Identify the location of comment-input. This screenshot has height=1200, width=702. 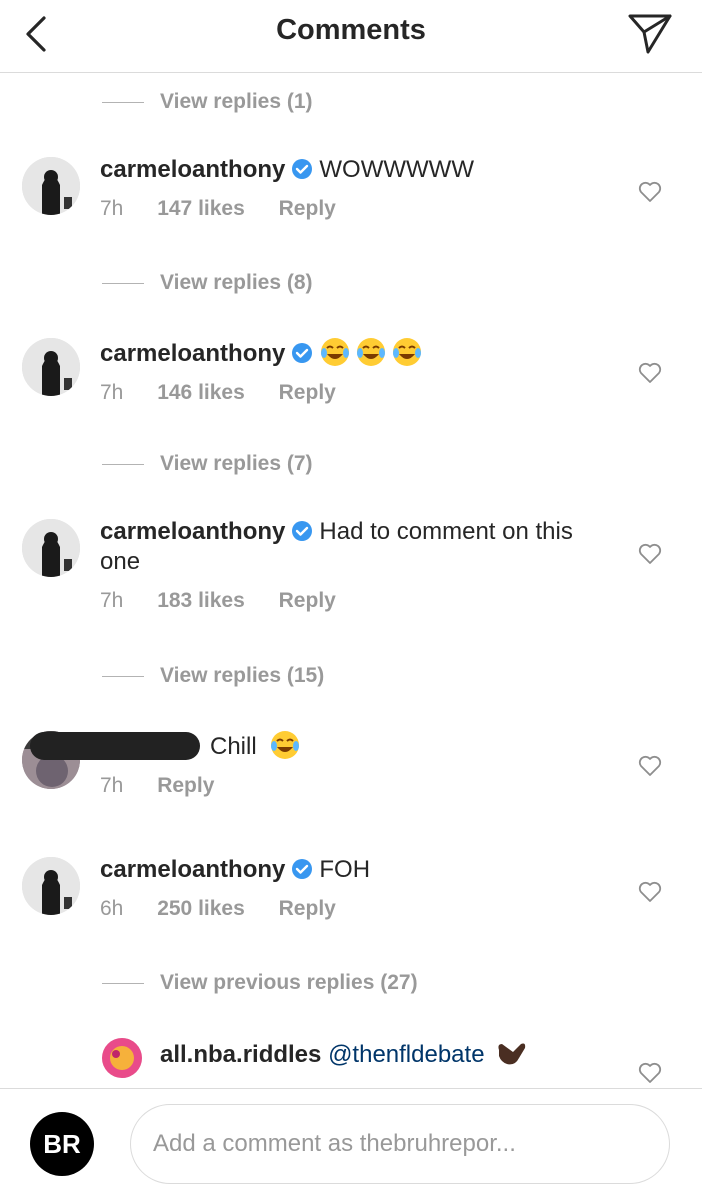
(400, 1144).